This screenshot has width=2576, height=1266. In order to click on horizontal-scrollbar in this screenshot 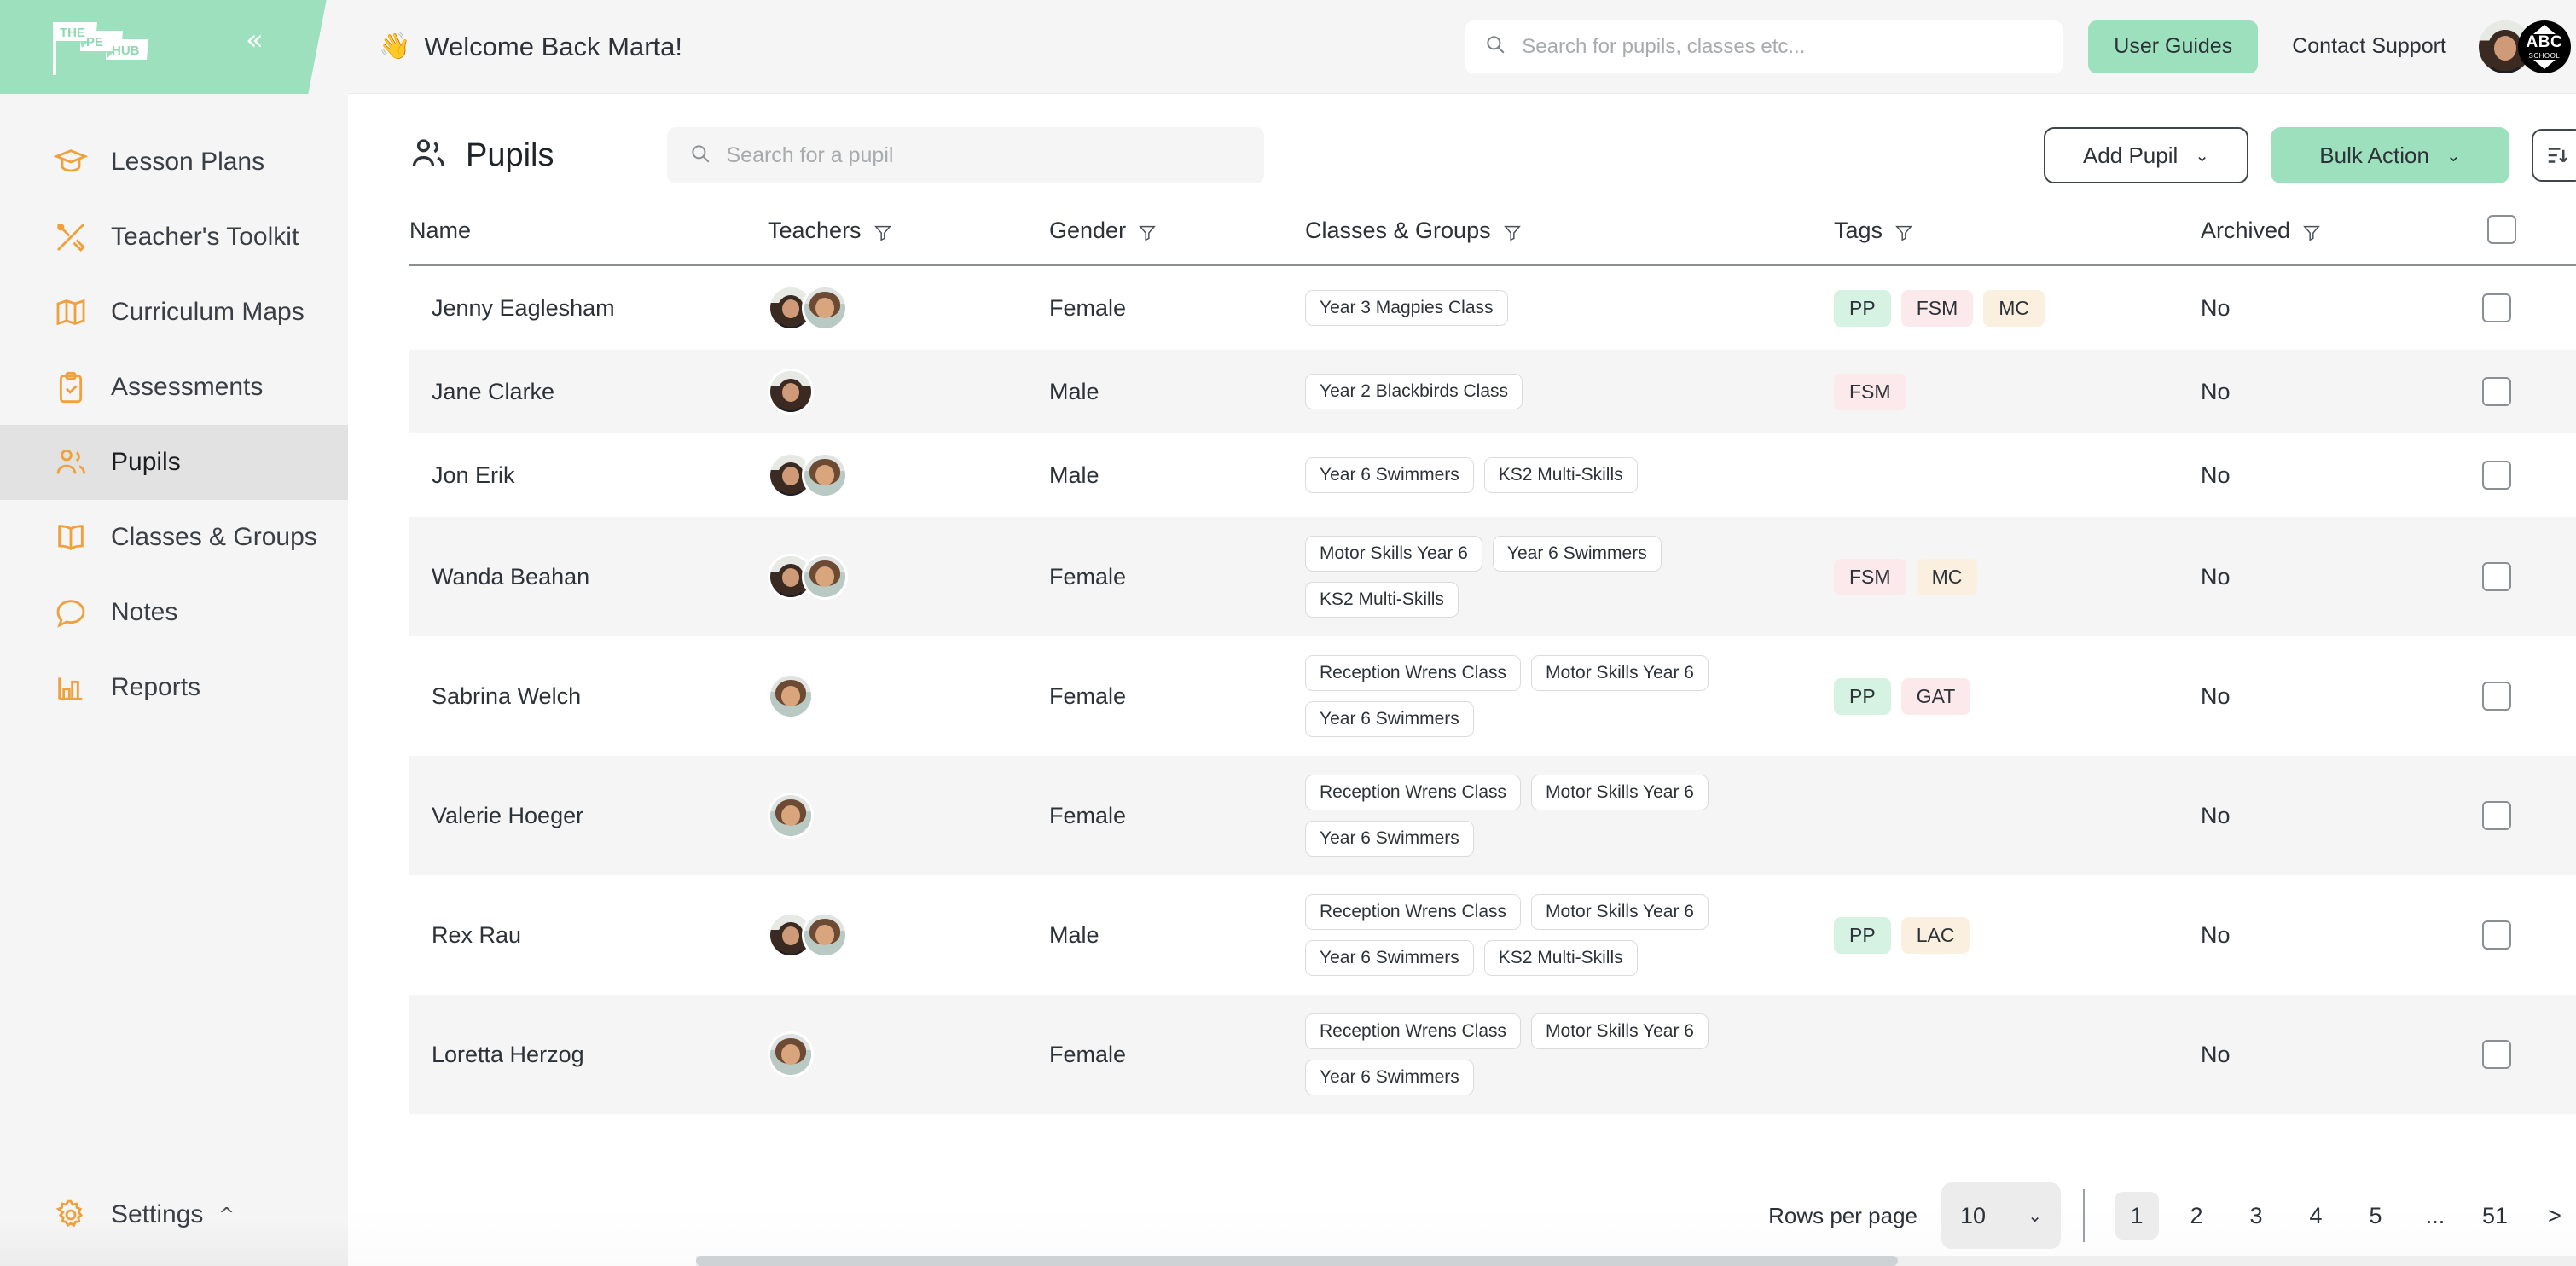, I will do `click(1636, 1261)`.